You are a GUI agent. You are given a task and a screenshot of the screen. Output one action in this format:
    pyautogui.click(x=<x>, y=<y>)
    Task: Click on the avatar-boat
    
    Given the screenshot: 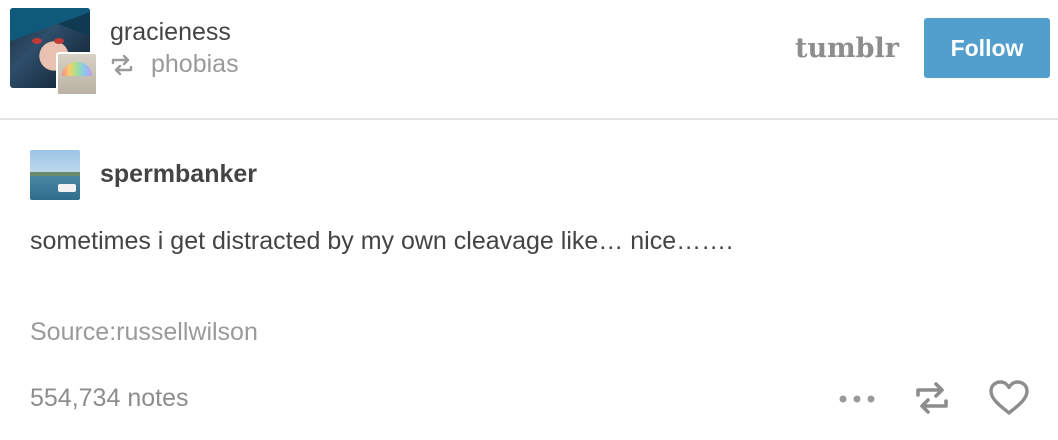 What is the action you would take?
    pyautogui.click(x=67, y=188)
    